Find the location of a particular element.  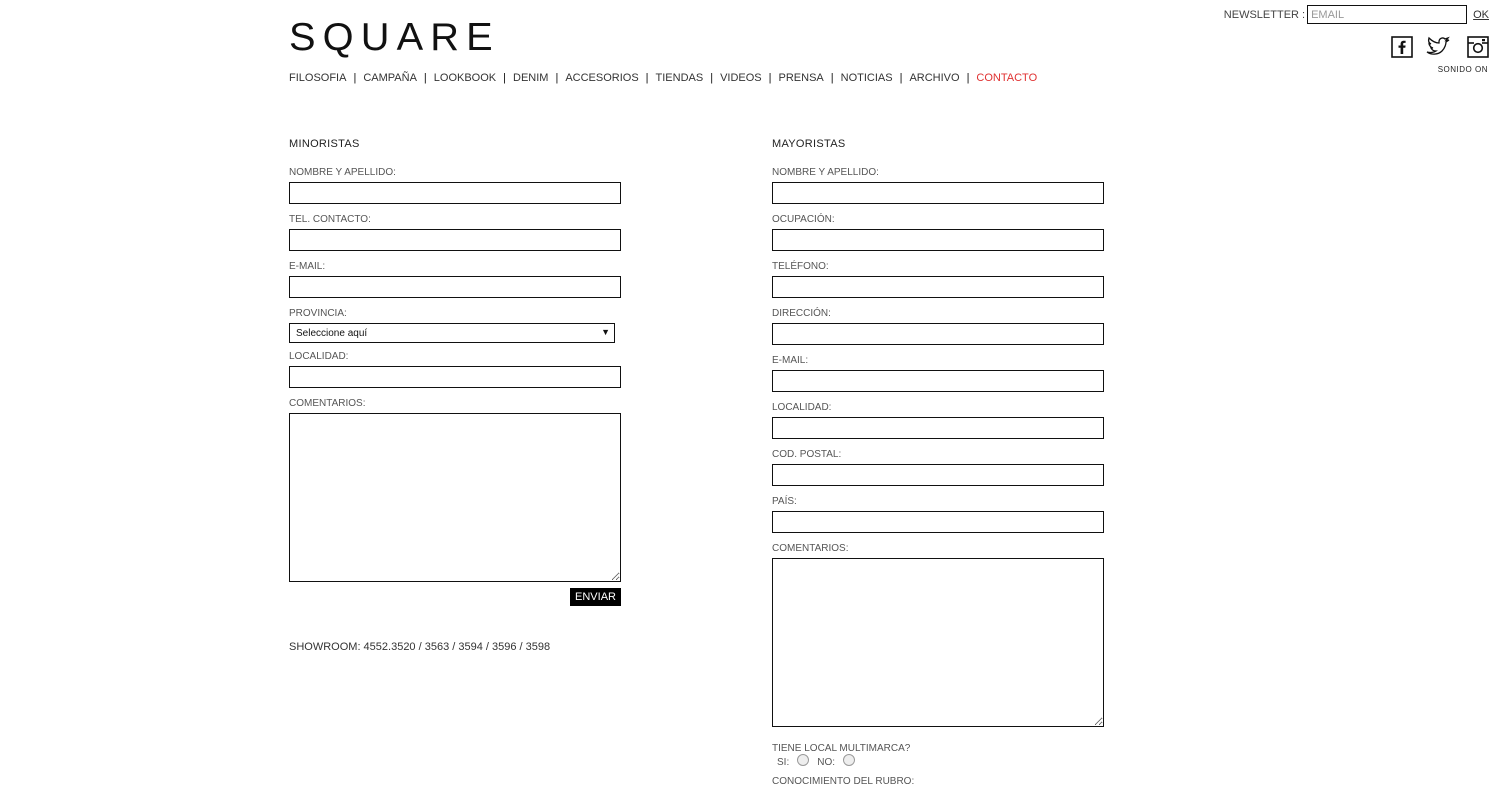

mayoristas-localidad-input is located at coordinates (938, 428).